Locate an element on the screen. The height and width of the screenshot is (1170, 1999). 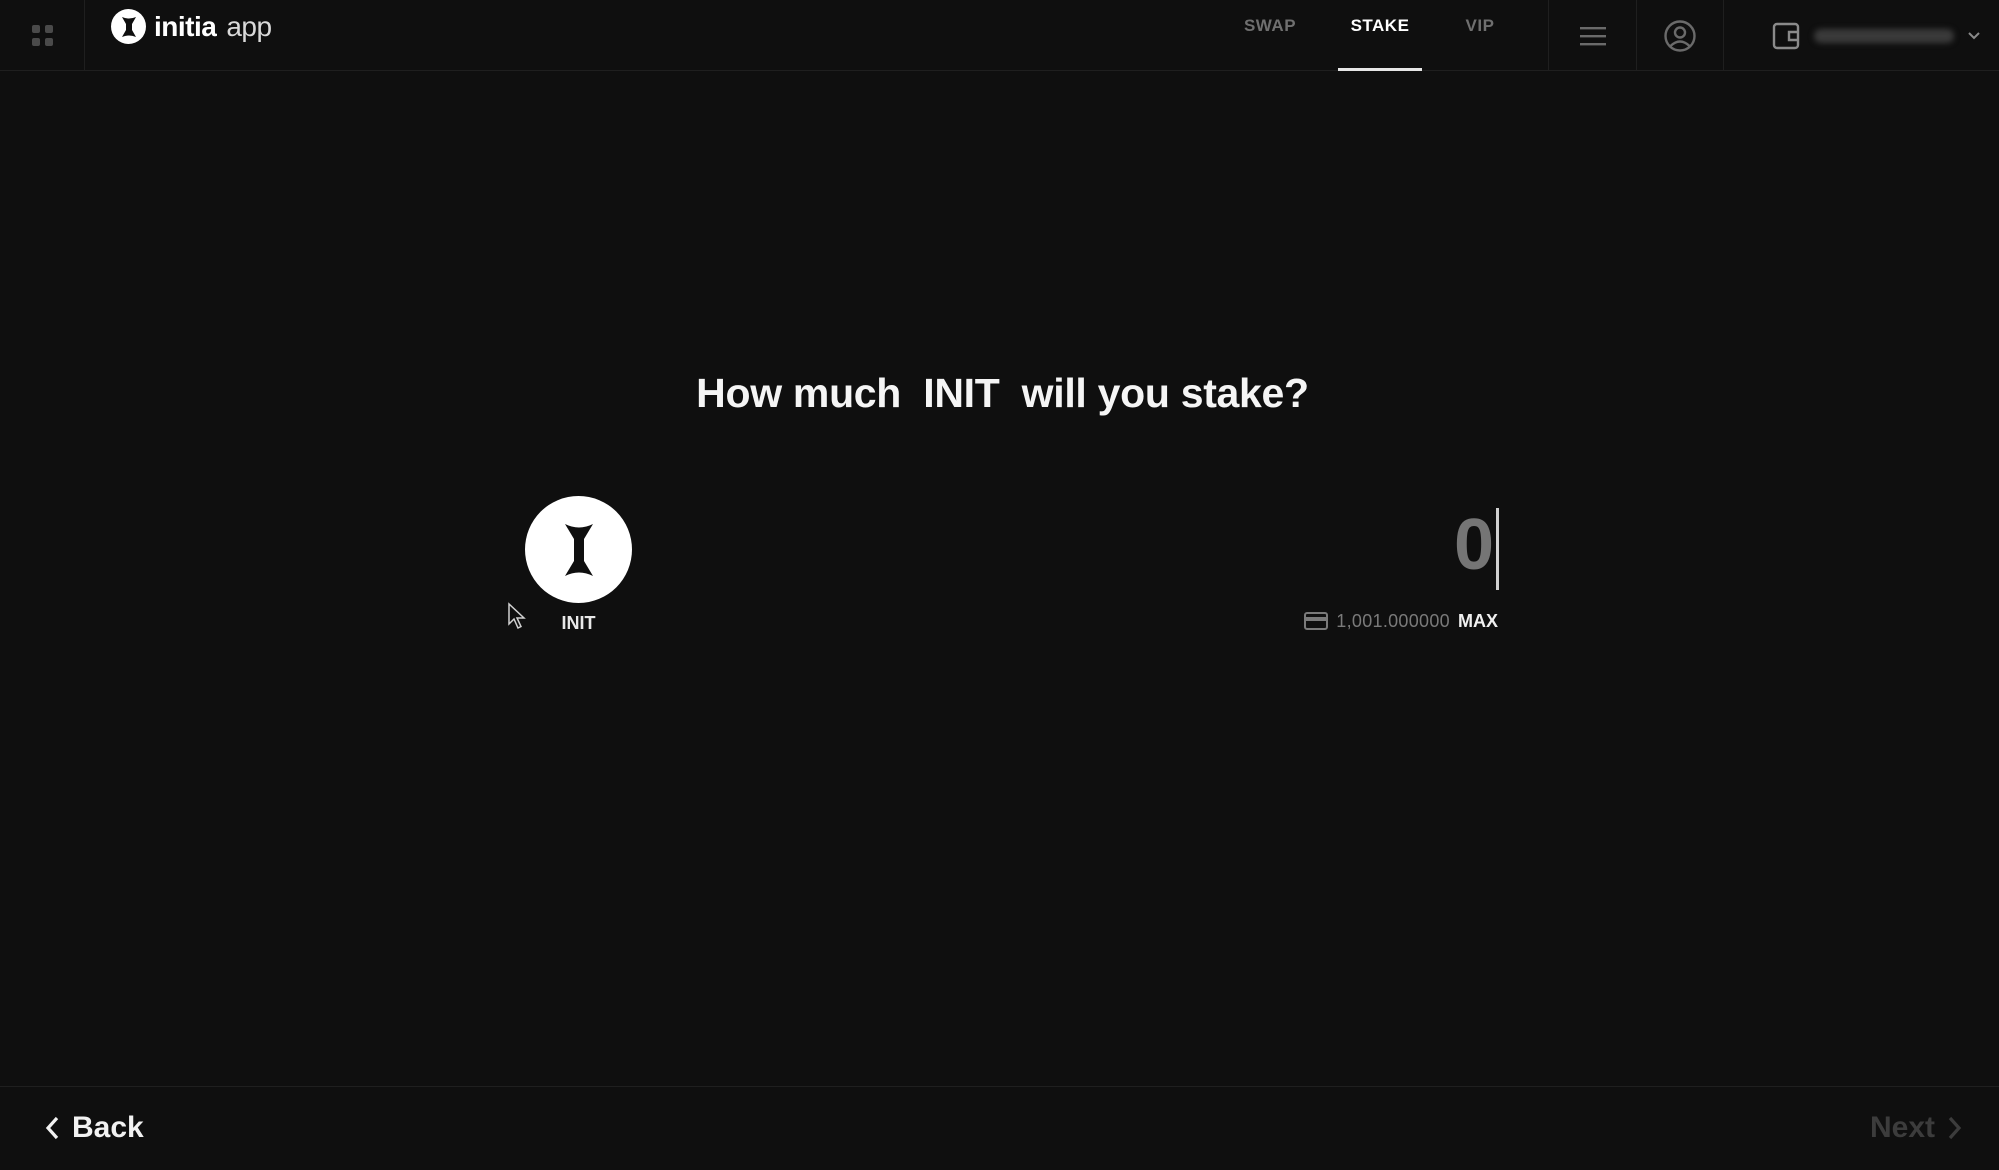
initia-logo-icon is located at coordinates (128, 26).